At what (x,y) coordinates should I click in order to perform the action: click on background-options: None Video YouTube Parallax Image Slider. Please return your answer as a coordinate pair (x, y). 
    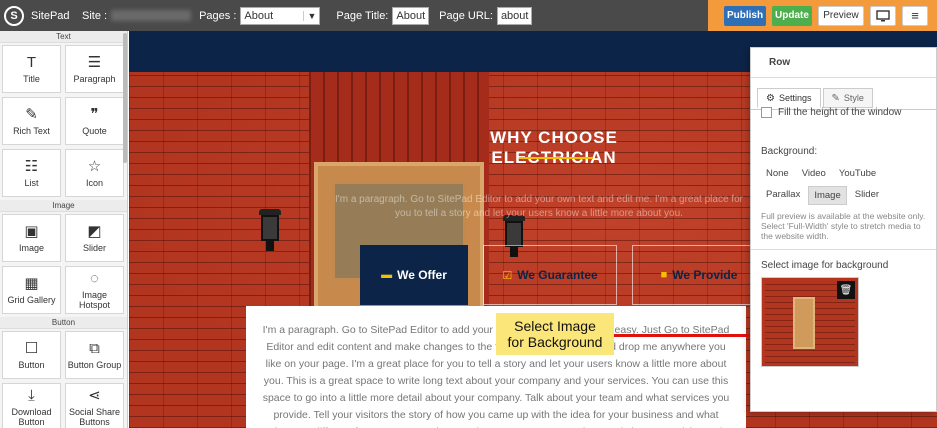
    Looking at the image, I should click on (844, 187).